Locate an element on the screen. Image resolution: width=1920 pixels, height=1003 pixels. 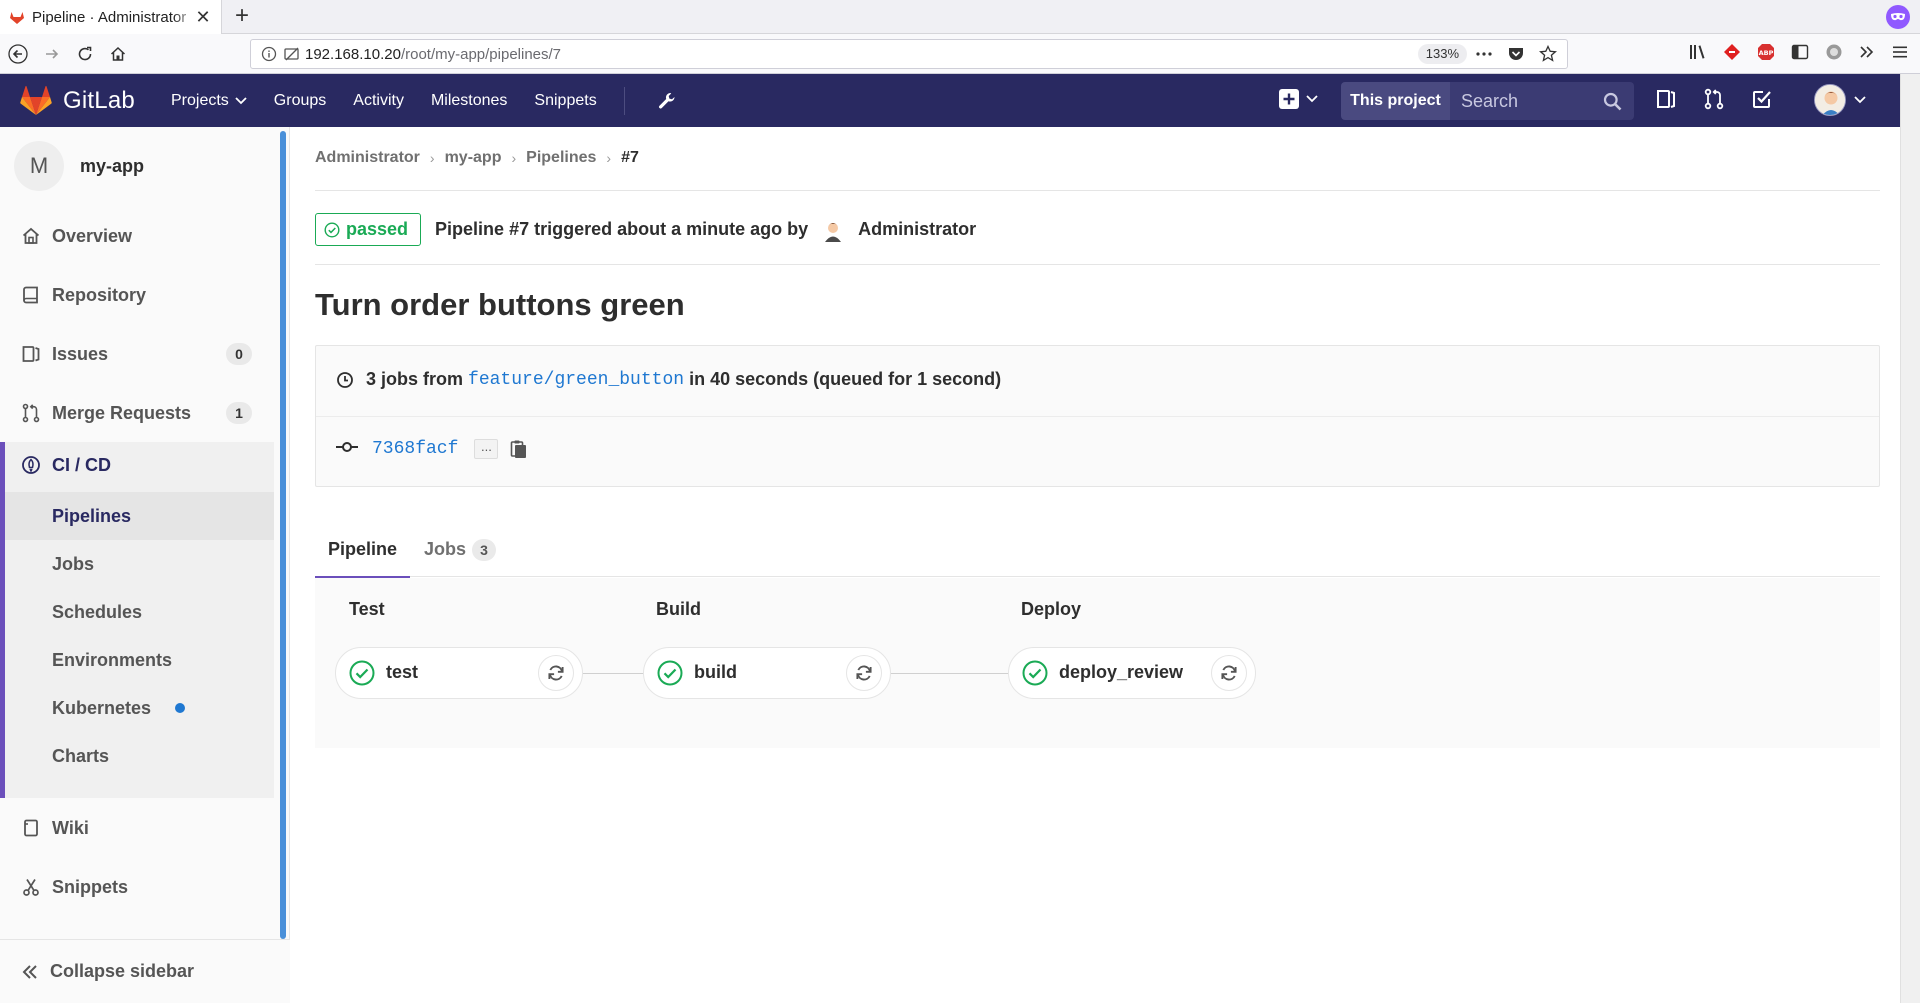
sidebar-item-repository: Repository is located at coordinates (137, 295).